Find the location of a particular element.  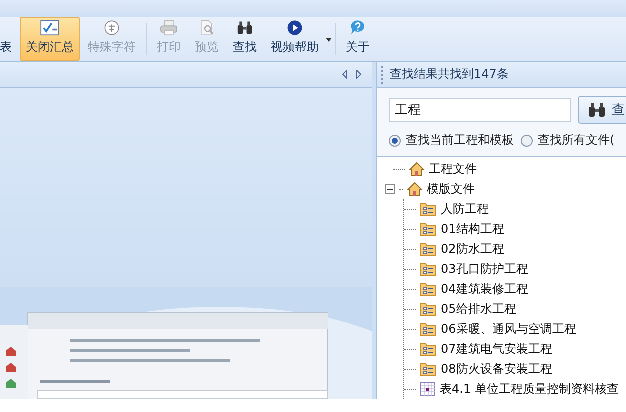

toolbar-button: 关于 is located at coordinates (358, 39).